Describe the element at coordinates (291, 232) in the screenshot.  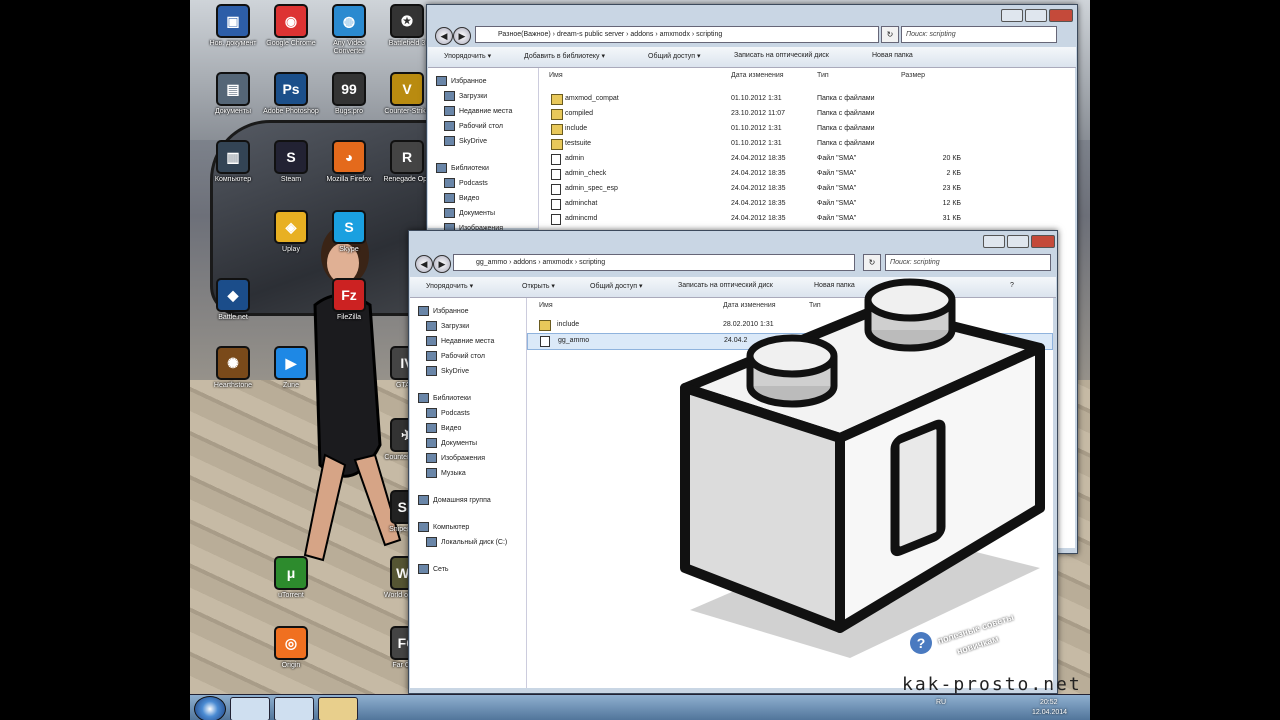
I see `desktop-icon: ◈ Uplay` at that location.